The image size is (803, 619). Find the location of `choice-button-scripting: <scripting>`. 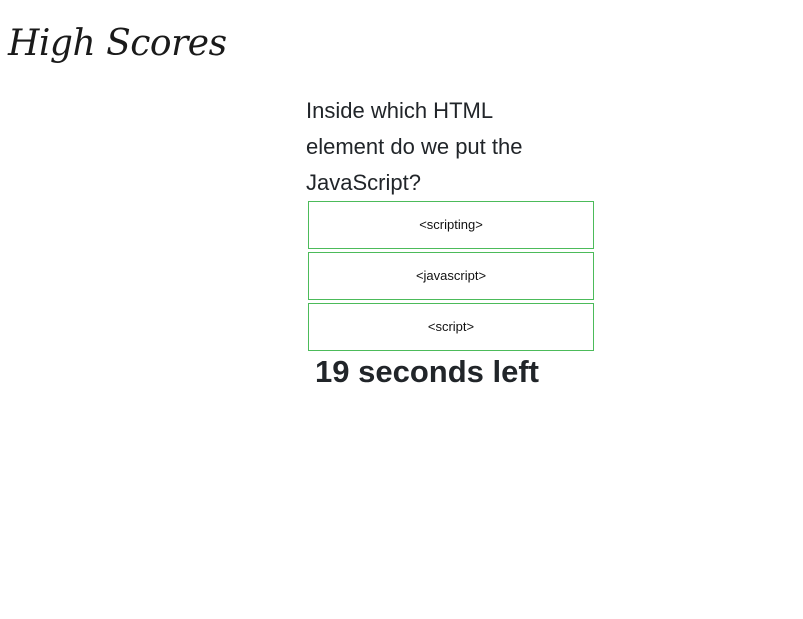

choice-button-scripting: <scripting> is located at coordinates (451, 225).